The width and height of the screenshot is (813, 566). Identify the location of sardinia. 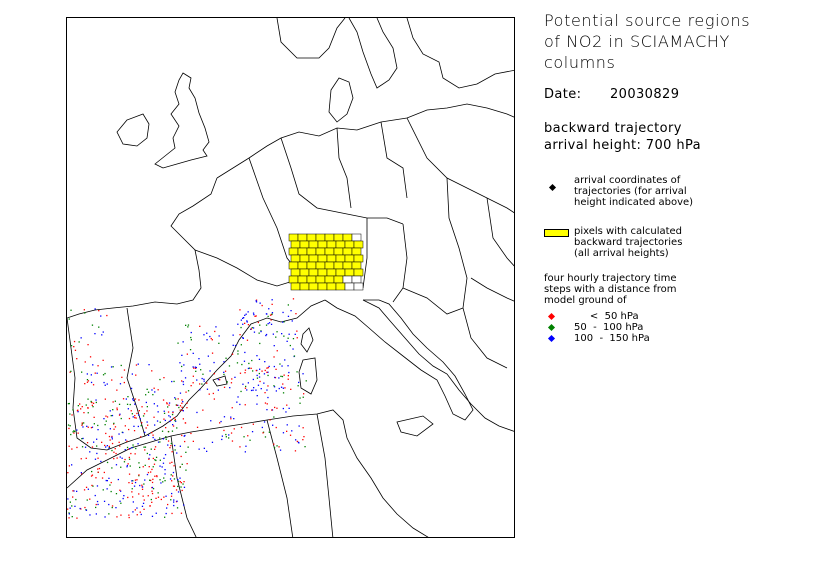
(308, 376).